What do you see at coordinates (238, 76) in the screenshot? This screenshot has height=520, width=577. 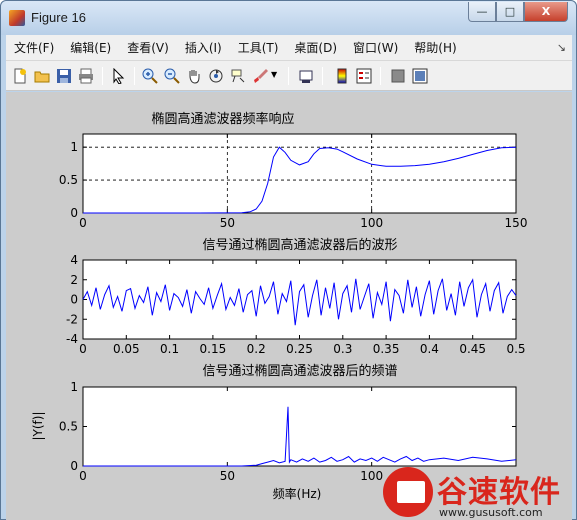 I see `data-cursor-icon` at bounding box center [238, 76].